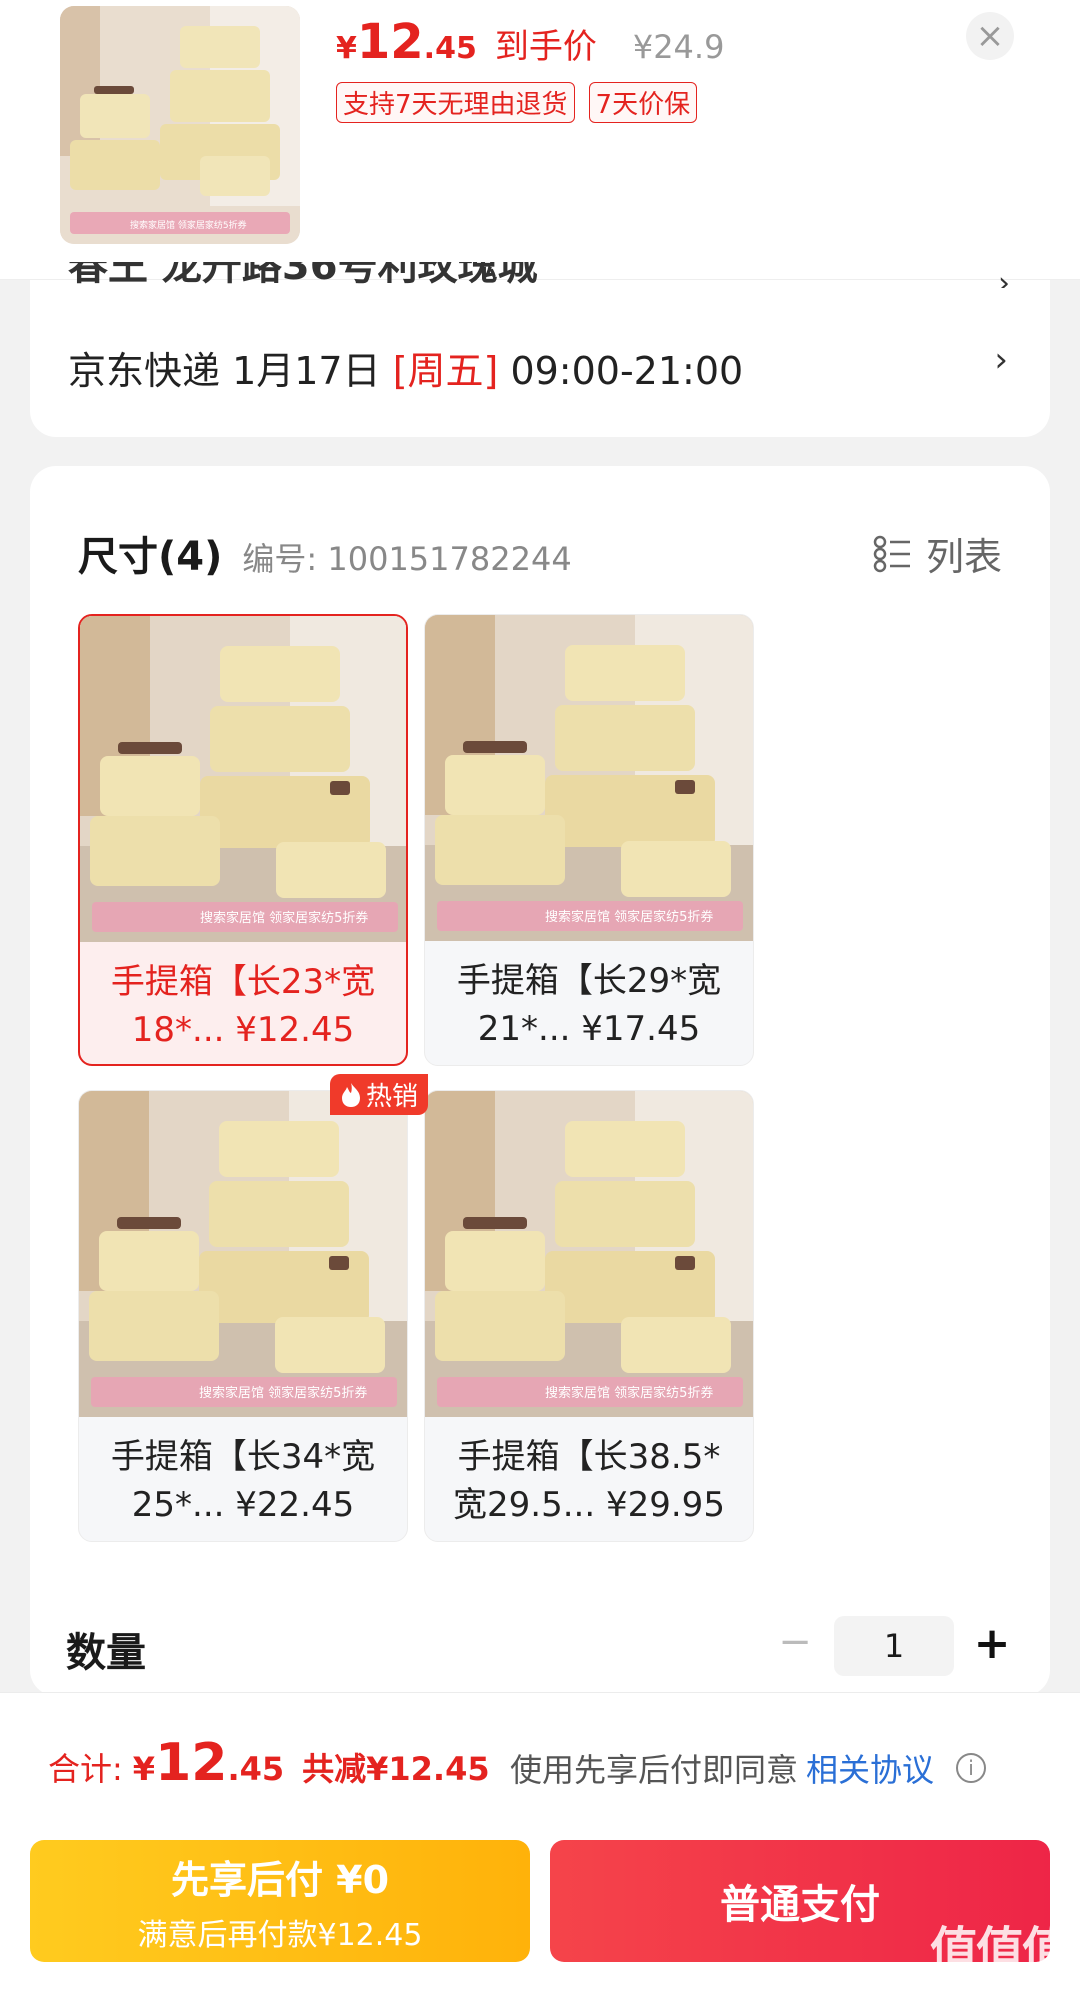 The width and height of the screenshot is (1080, 1994). I want to click on quantity-input: 1, so click(894, 1646).